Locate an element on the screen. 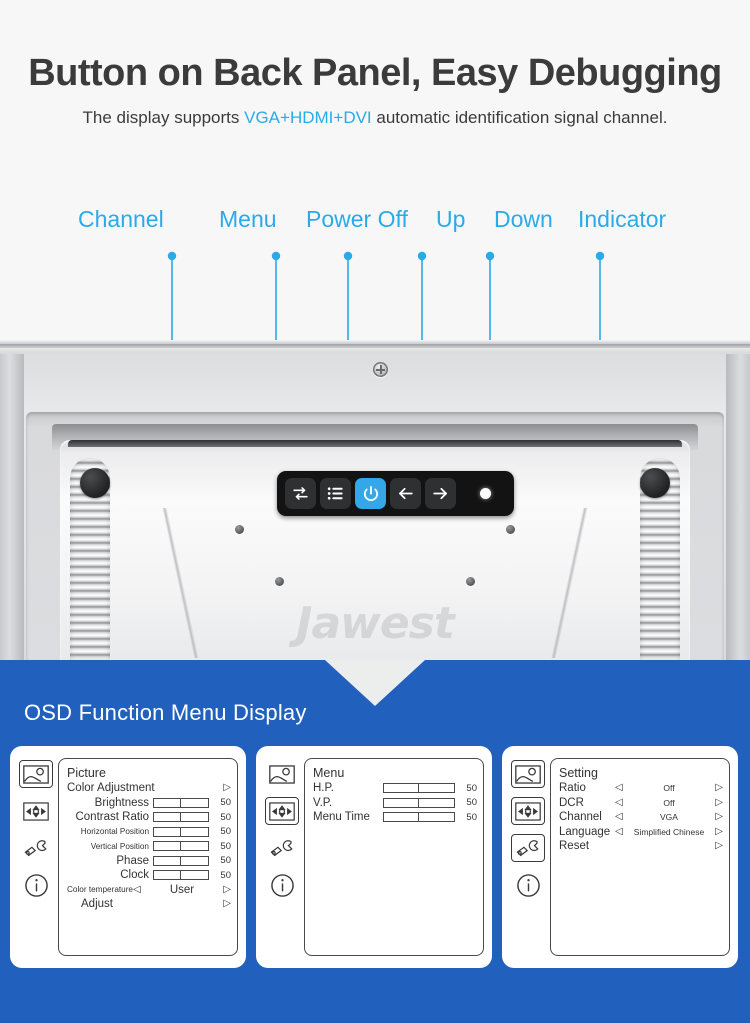  osd-row-label: Phase is located at coordinates (132, 860).